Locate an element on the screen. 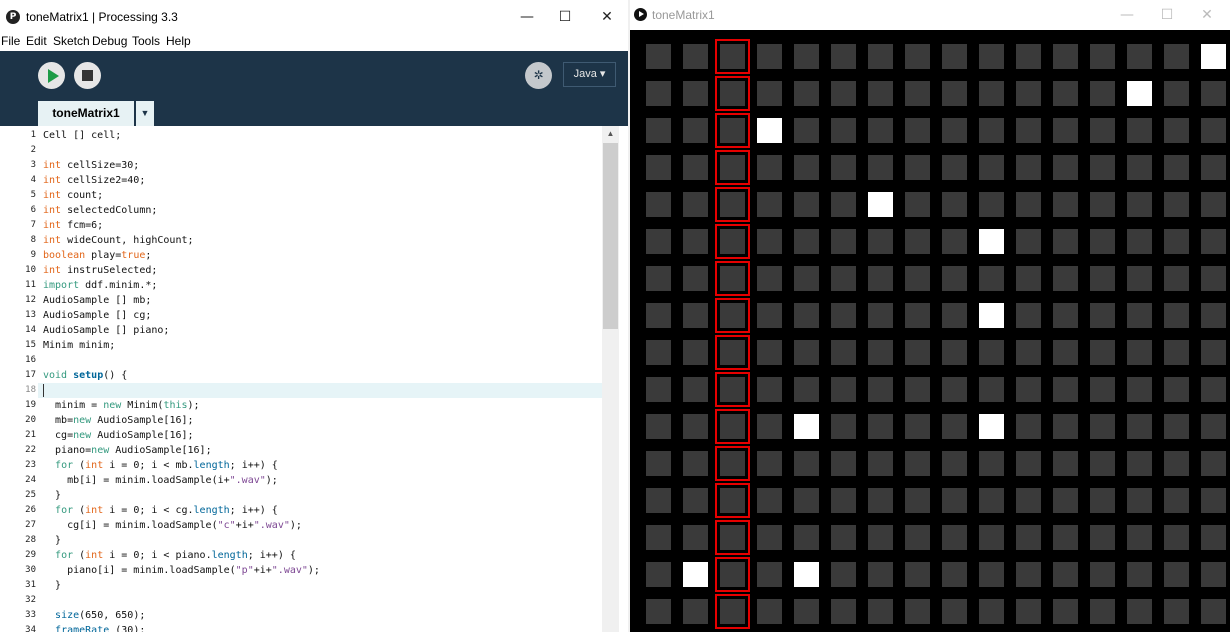  code-line: Cell [] cell; is located at coordinates (82, 135).